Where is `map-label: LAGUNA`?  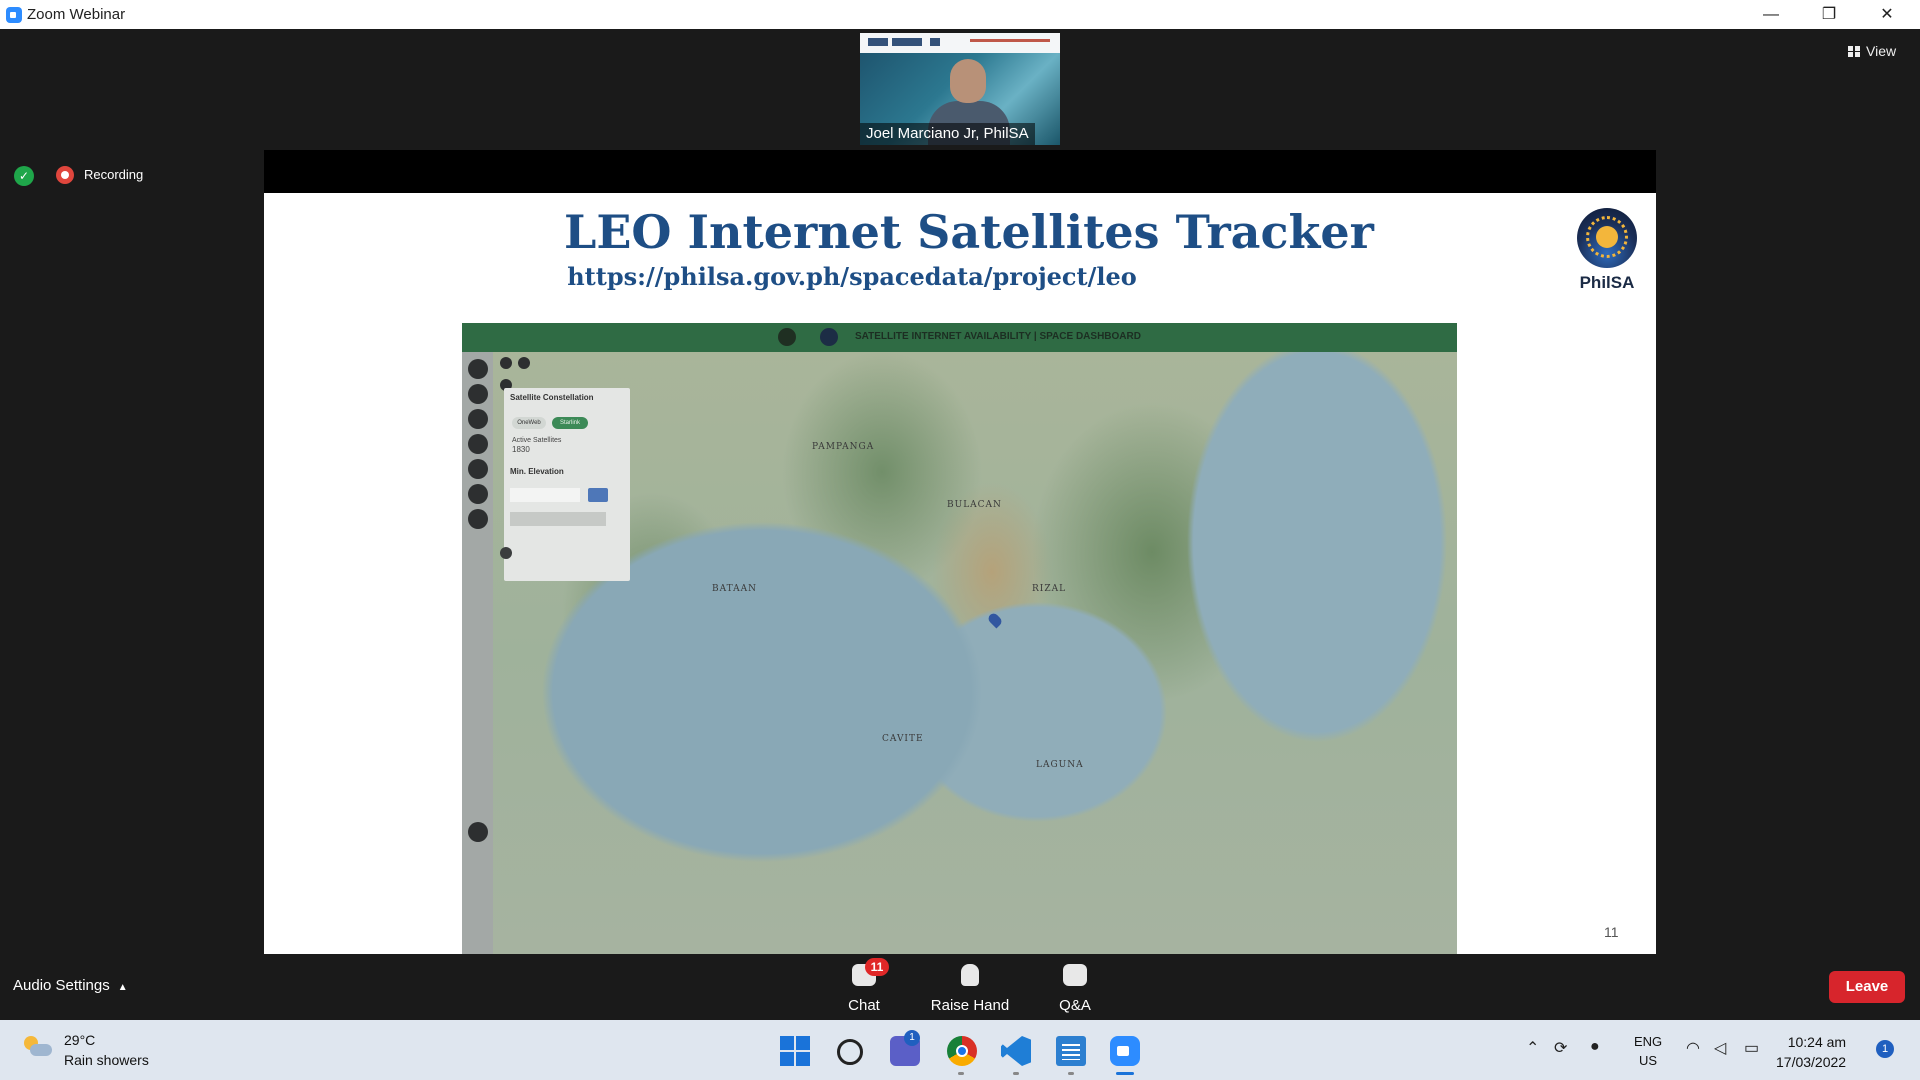 map-label: LAGUNA is located at coordinates (1060, 765).